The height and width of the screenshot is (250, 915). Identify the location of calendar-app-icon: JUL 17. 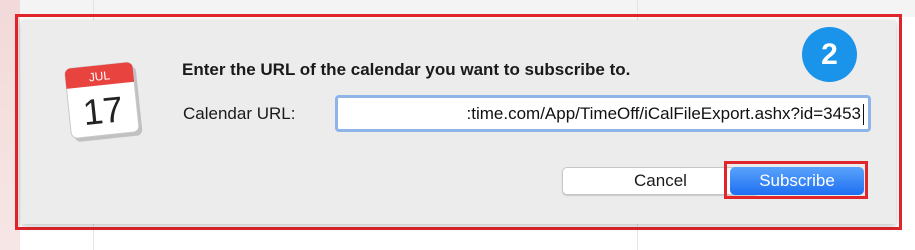
(103, 101).